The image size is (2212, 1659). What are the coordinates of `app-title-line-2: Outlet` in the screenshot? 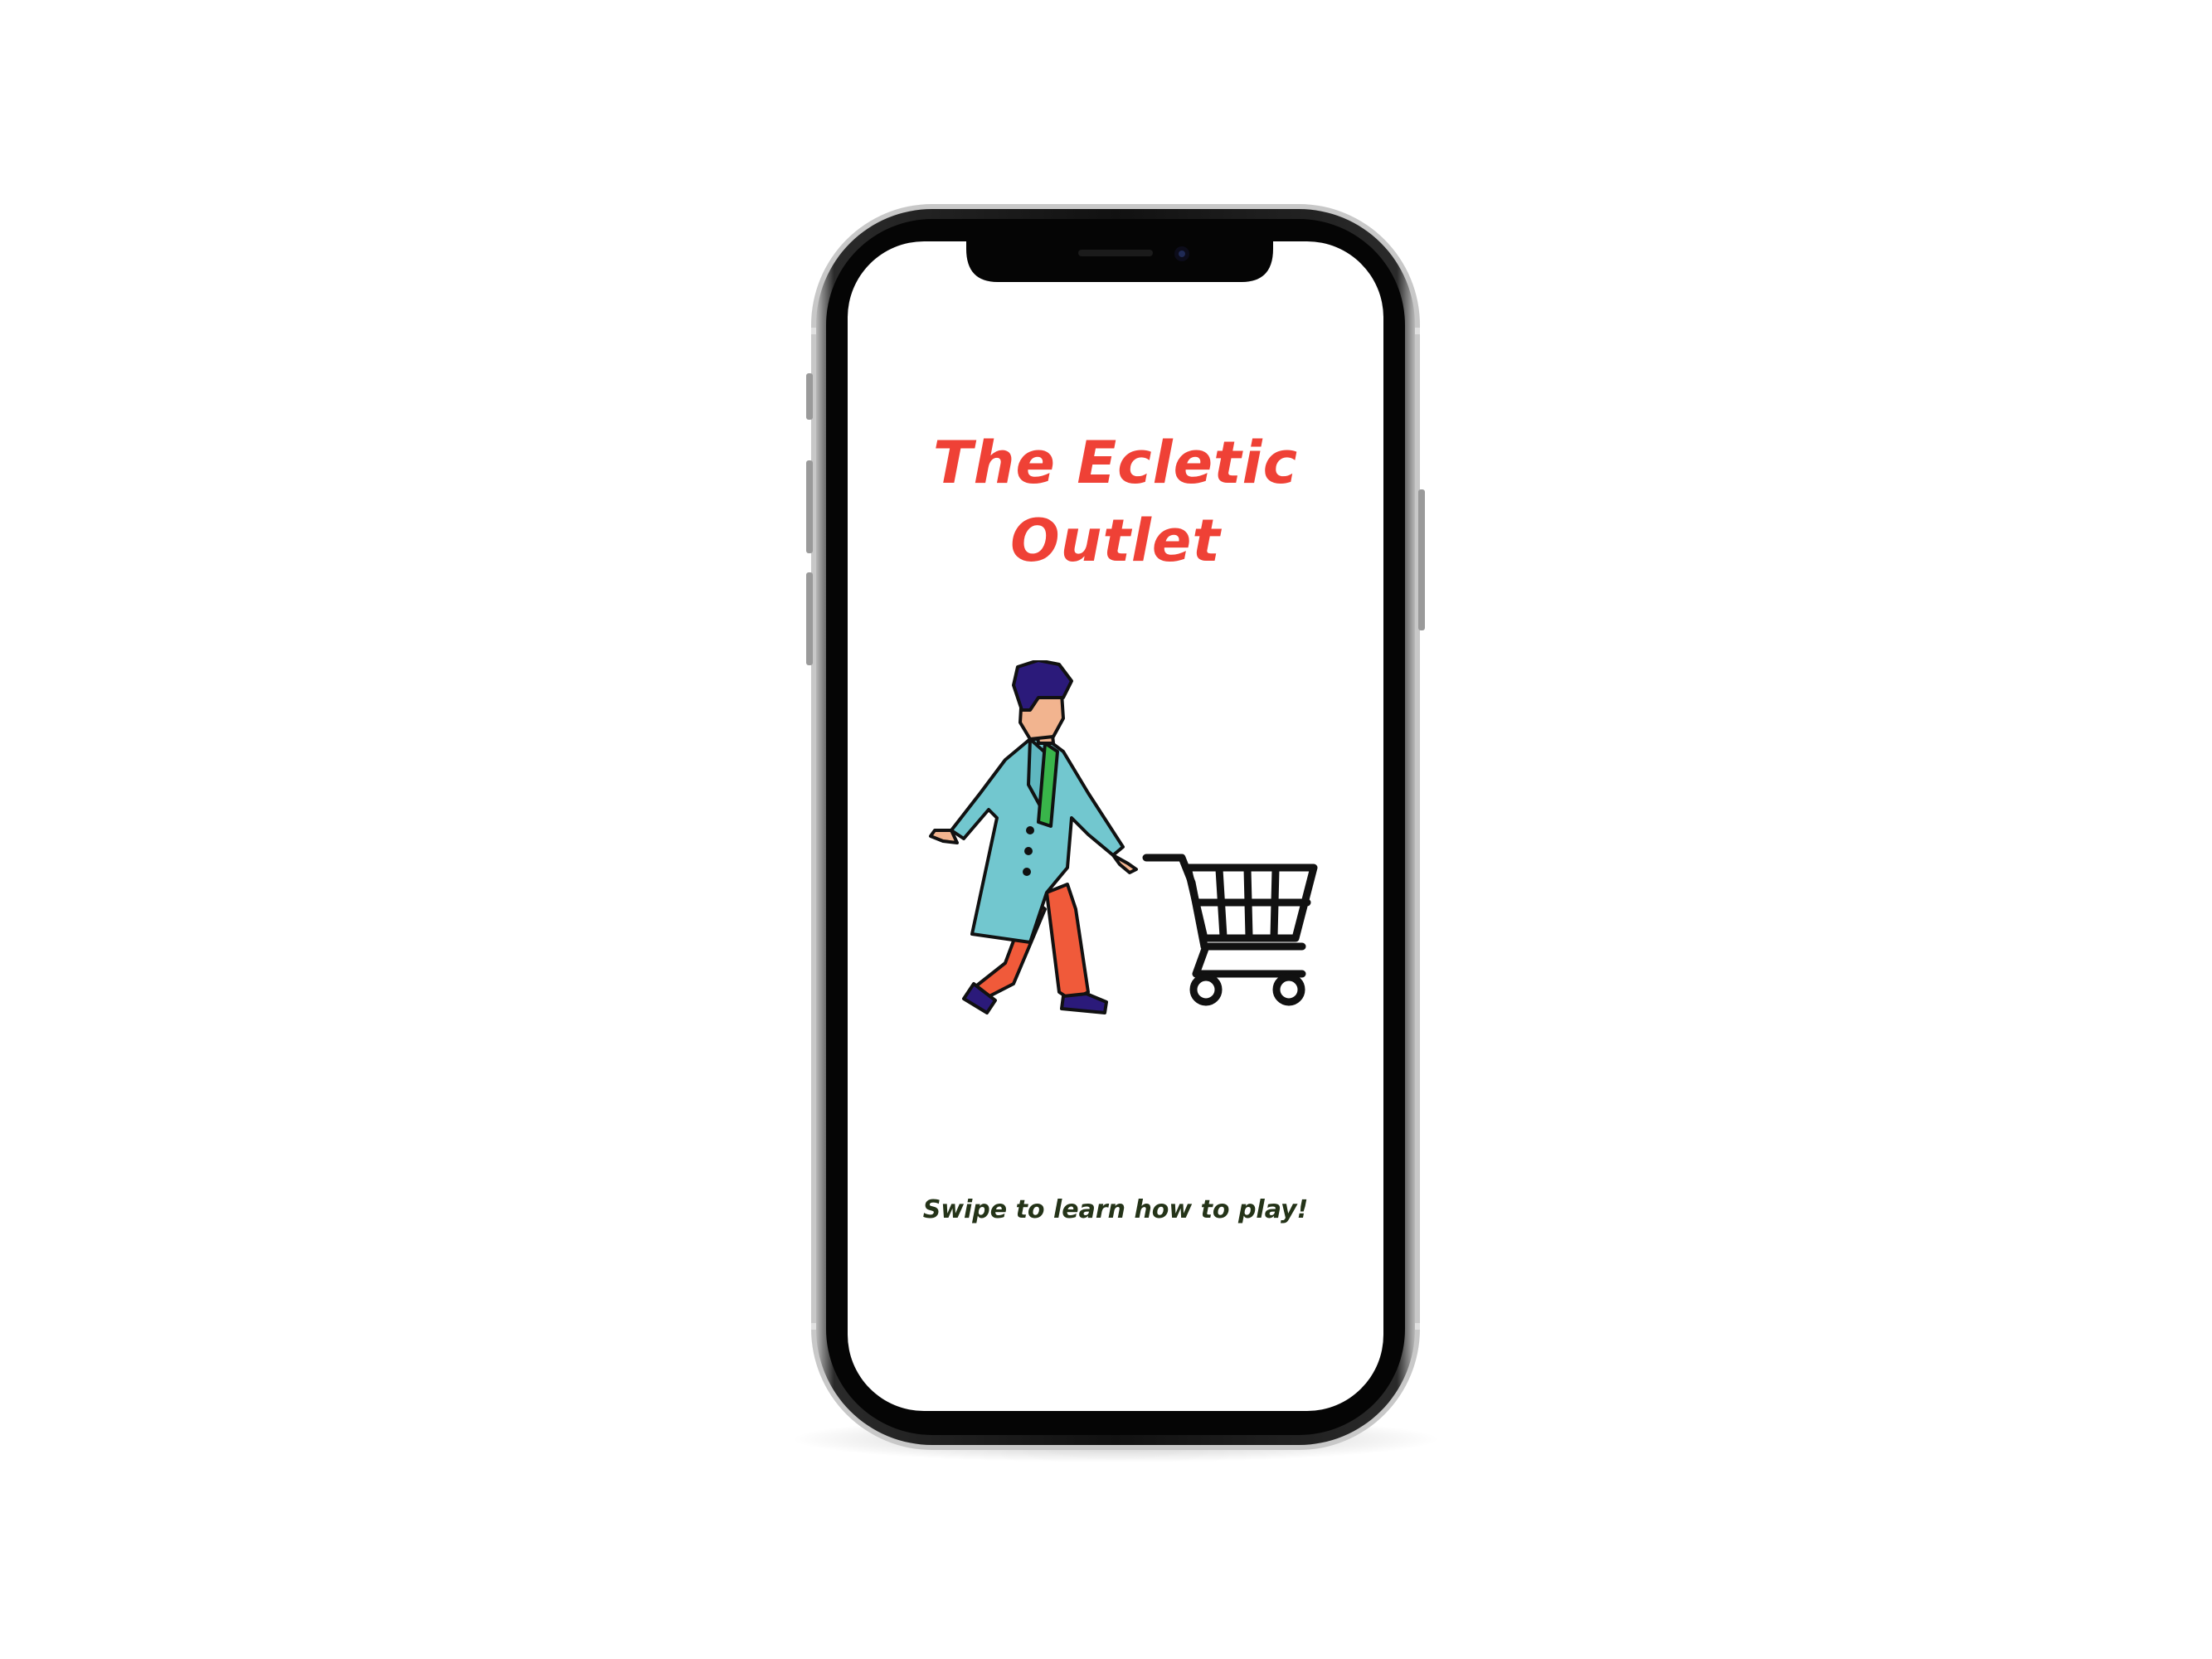 It's located at (1116, 541).